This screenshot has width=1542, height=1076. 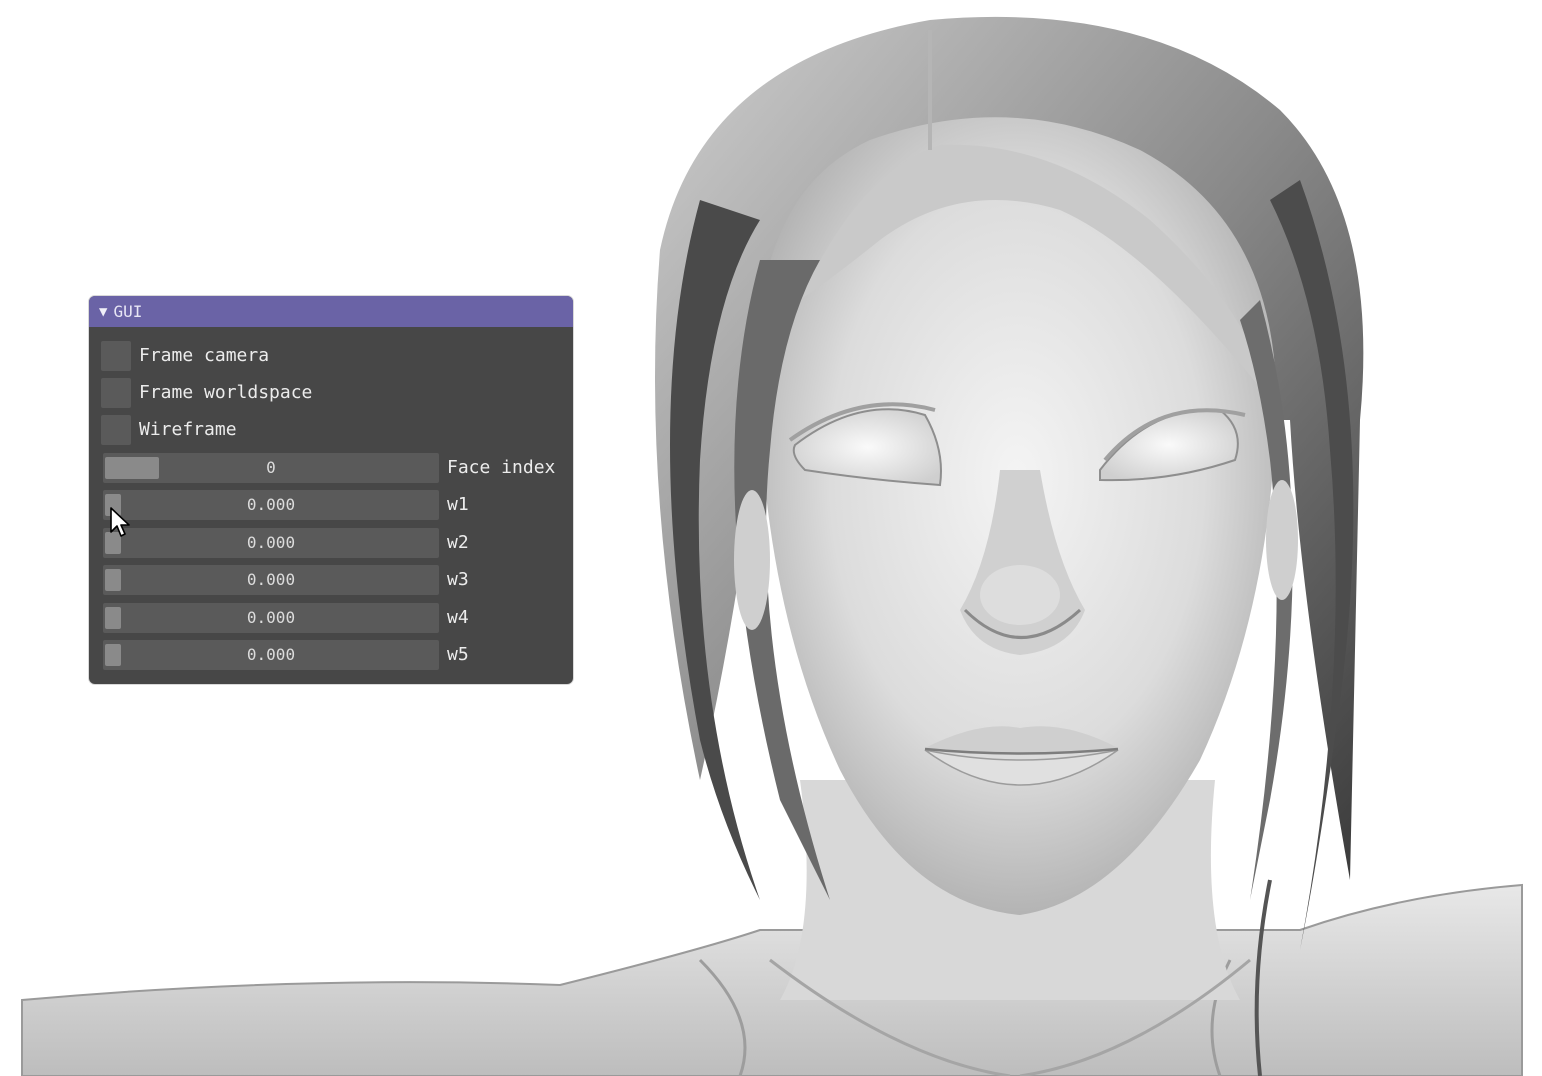 What do you see at coordinates (331, 393) in the screenshot?
I see `checkbox-row-frame-worldspace: Frame worldspace` at bounding box center [331, 393].